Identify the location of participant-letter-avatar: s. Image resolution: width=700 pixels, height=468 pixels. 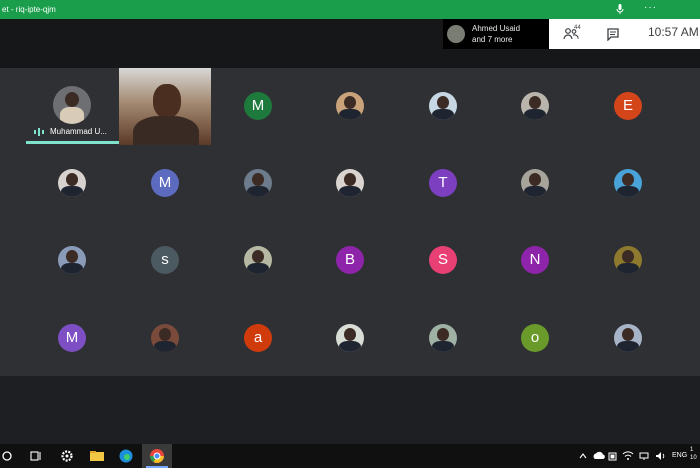
(165, 260).